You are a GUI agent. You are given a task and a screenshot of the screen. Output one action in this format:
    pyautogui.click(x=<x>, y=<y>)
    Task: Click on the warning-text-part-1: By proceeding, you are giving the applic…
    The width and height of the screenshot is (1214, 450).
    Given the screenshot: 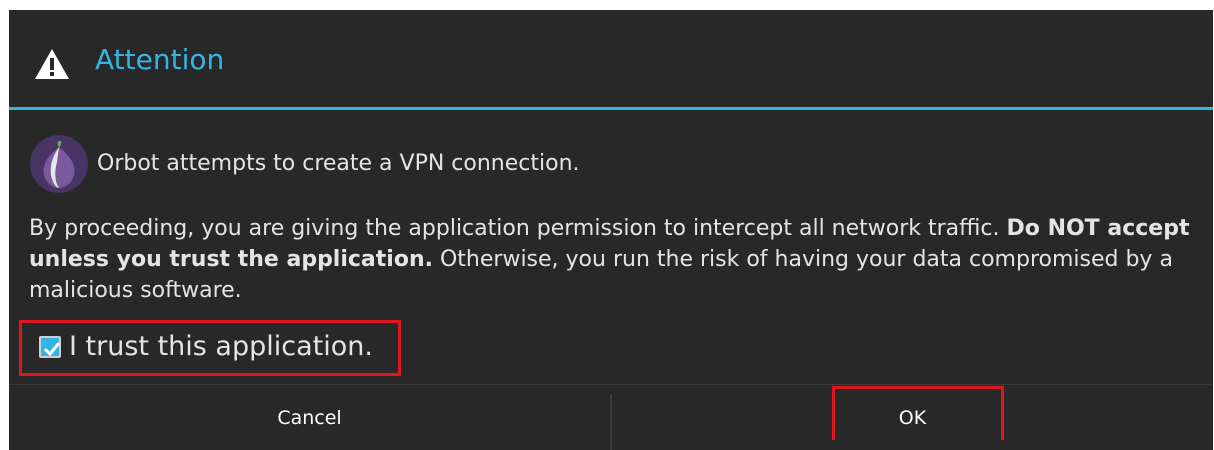 What is the action you would take?
    pyautogui.click(x=514, y=228)
    